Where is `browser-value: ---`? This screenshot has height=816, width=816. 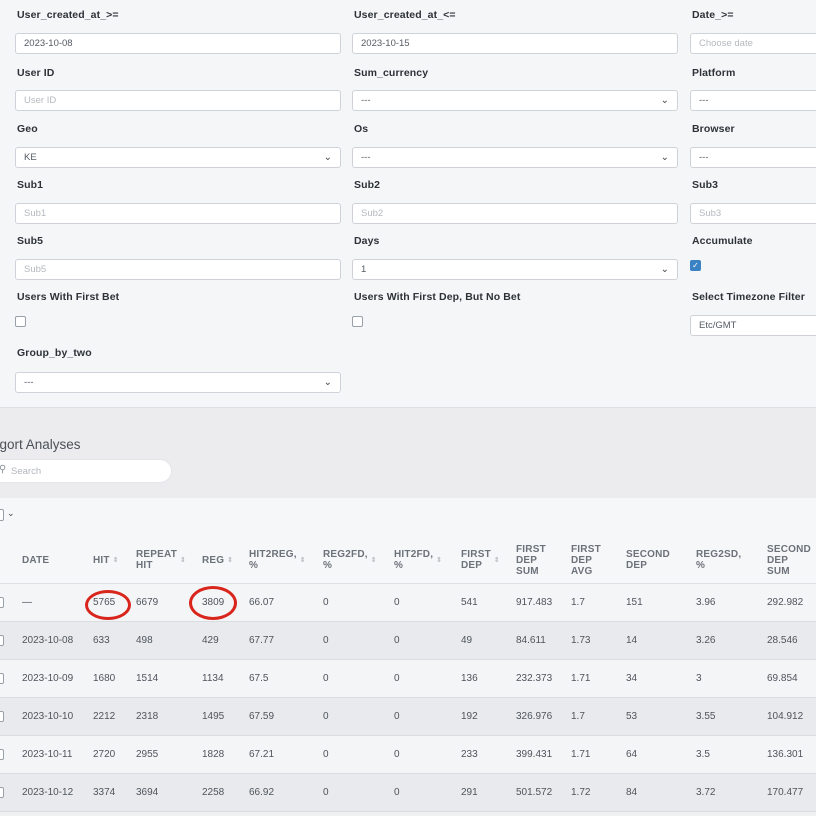 browser-value: --- is located at coordinates (704, 157).